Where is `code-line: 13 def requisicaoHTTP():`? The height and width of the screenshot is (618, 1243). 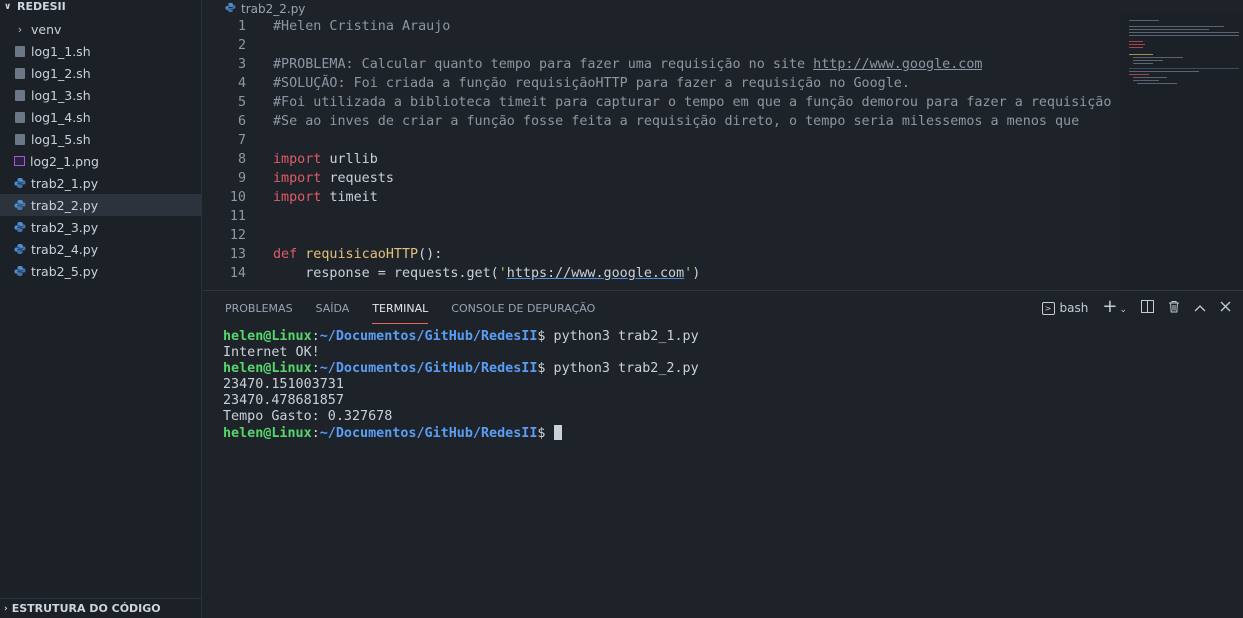 code-line: 13 def requisicaoHTTP(): is located at coordinates (663, 254).